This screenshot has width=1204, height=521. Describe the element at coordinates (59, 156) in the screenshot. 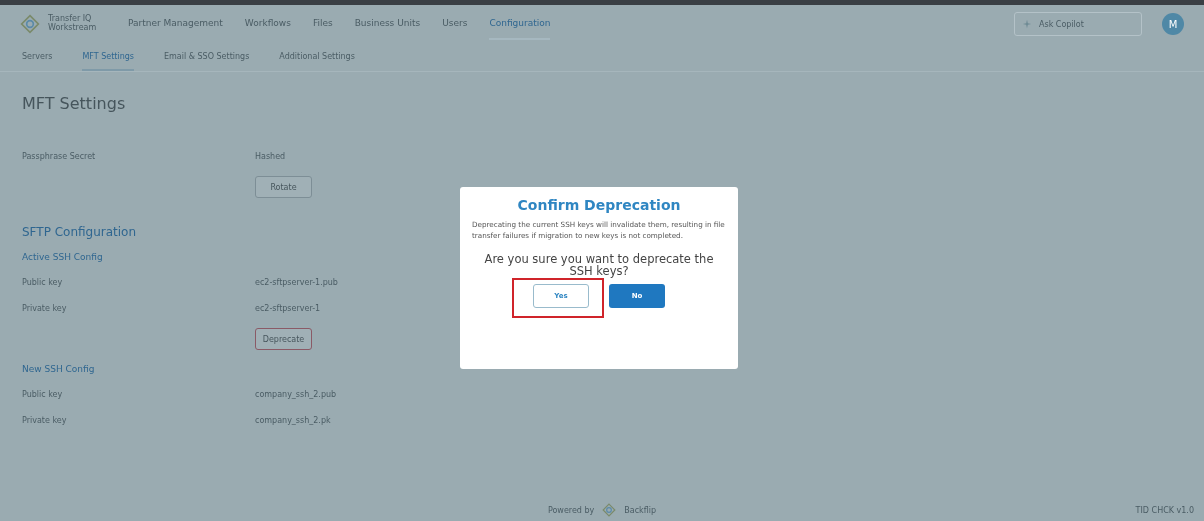

I see `field-label: Passphrase Secret` at that location.